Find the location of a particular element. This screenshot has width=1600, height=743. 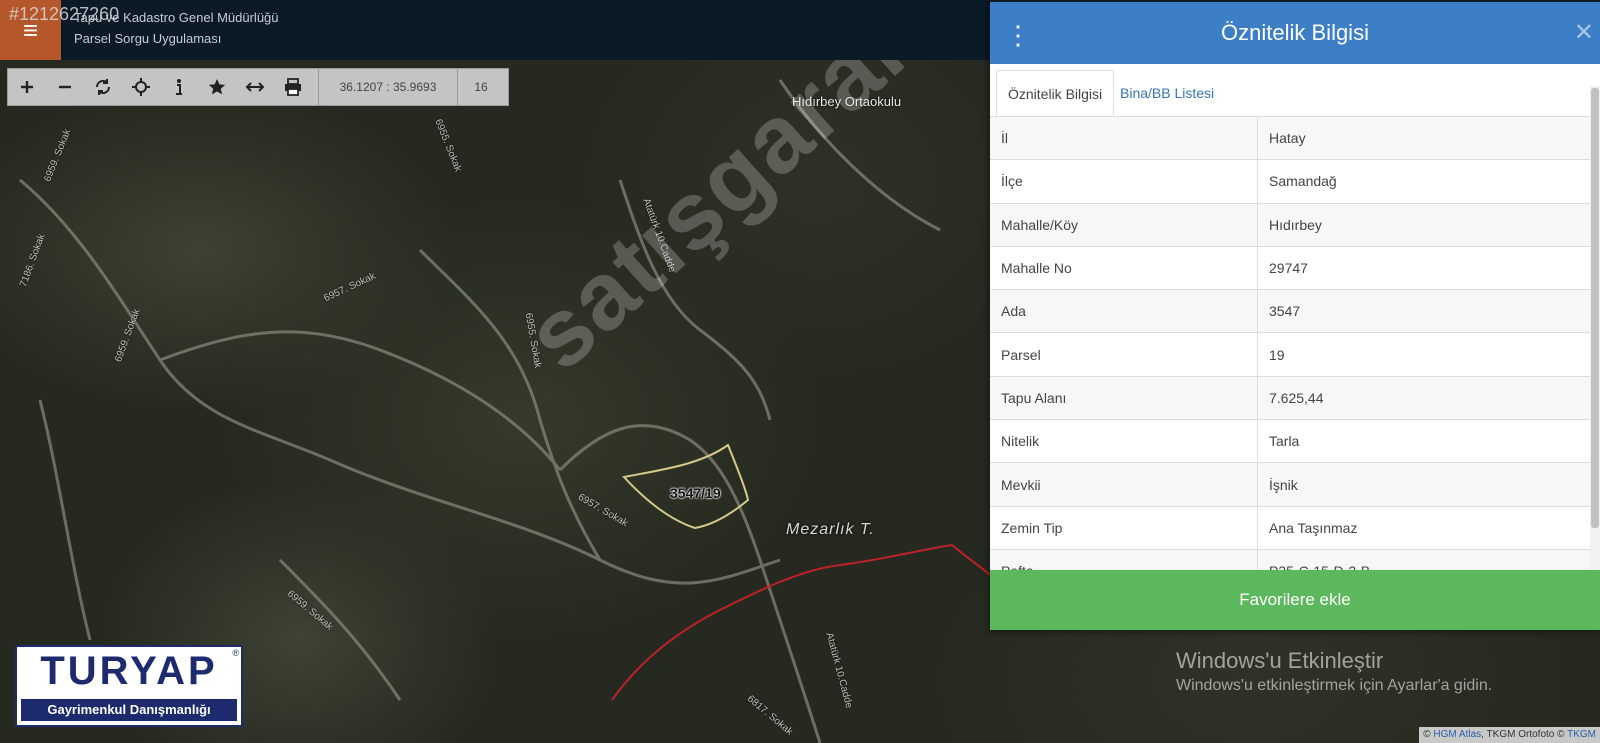

locate-button is located at coordinates (141, 87).